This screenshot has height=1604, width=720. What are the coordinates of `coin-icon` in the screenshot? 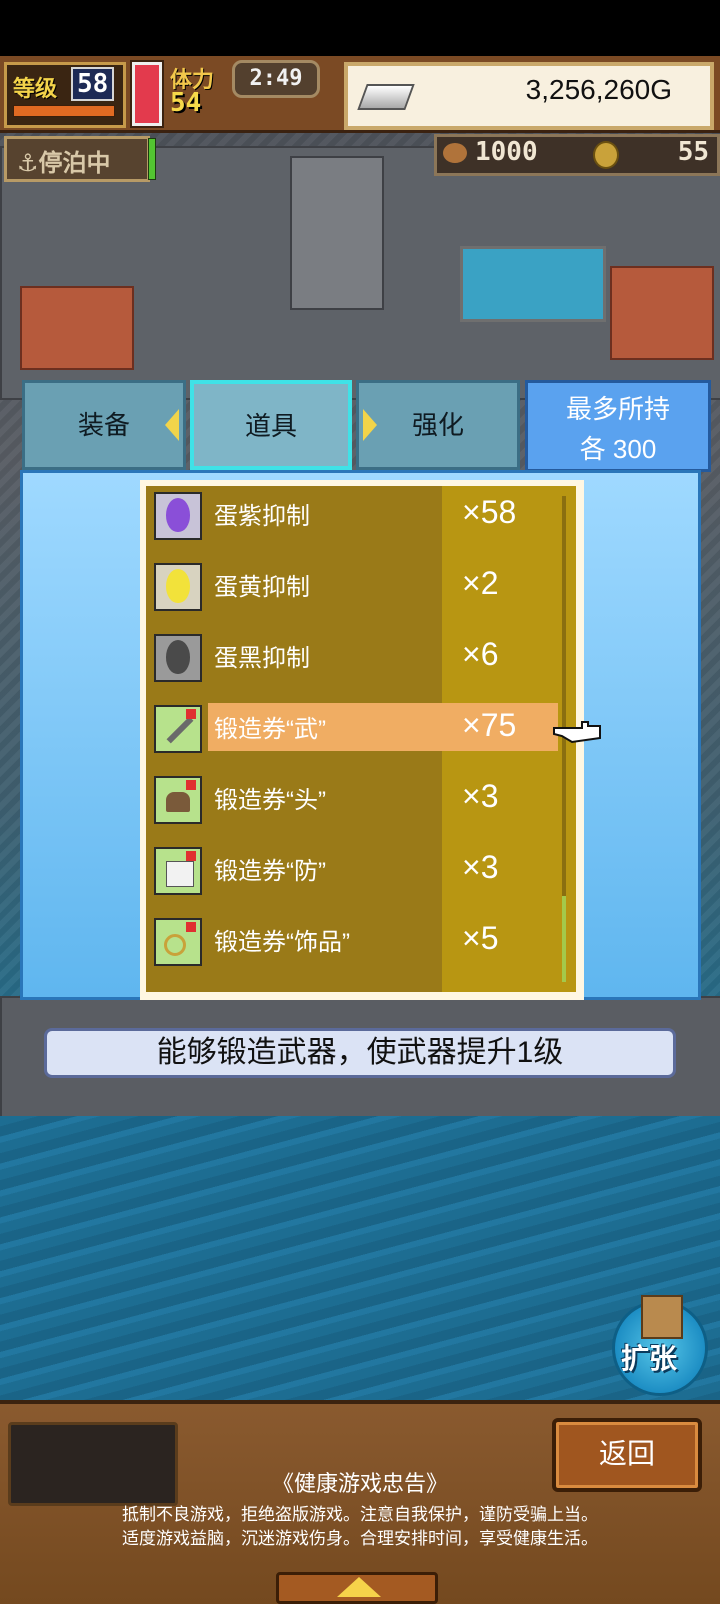 It's located at (606, 155).